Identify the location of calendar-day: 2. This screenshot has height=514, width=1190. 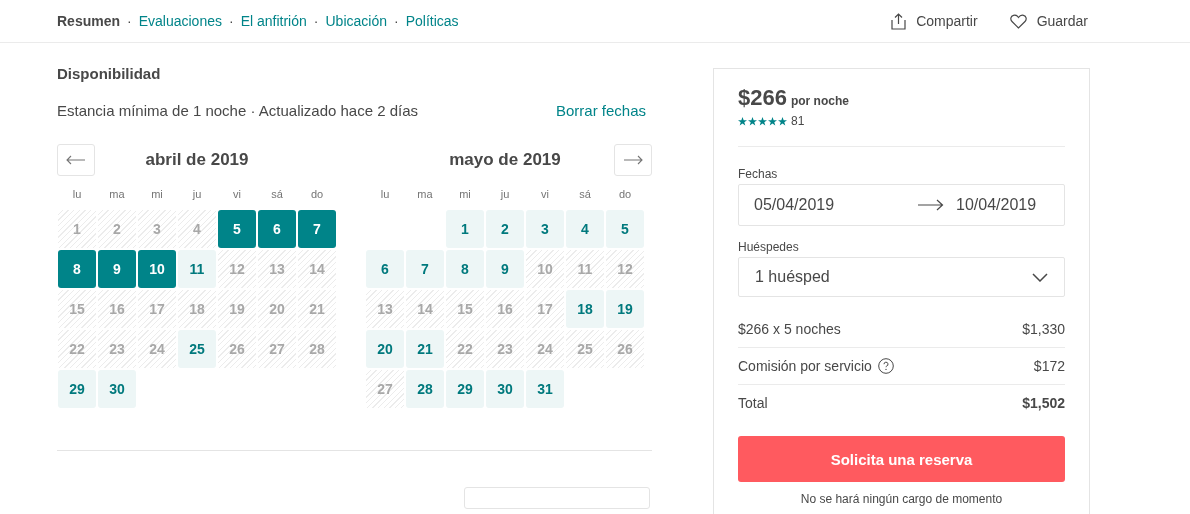
(505, 229).